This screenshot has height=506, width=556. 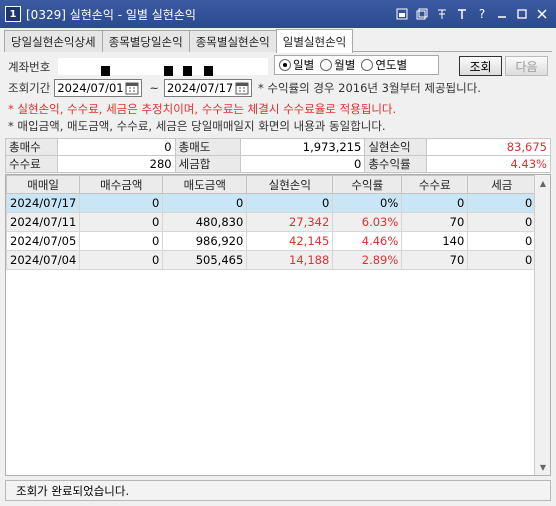 What do you see at coordinates (435, 203) in the screenshot?
I see `cell-fee: 0` at bounding box center [435, 203].